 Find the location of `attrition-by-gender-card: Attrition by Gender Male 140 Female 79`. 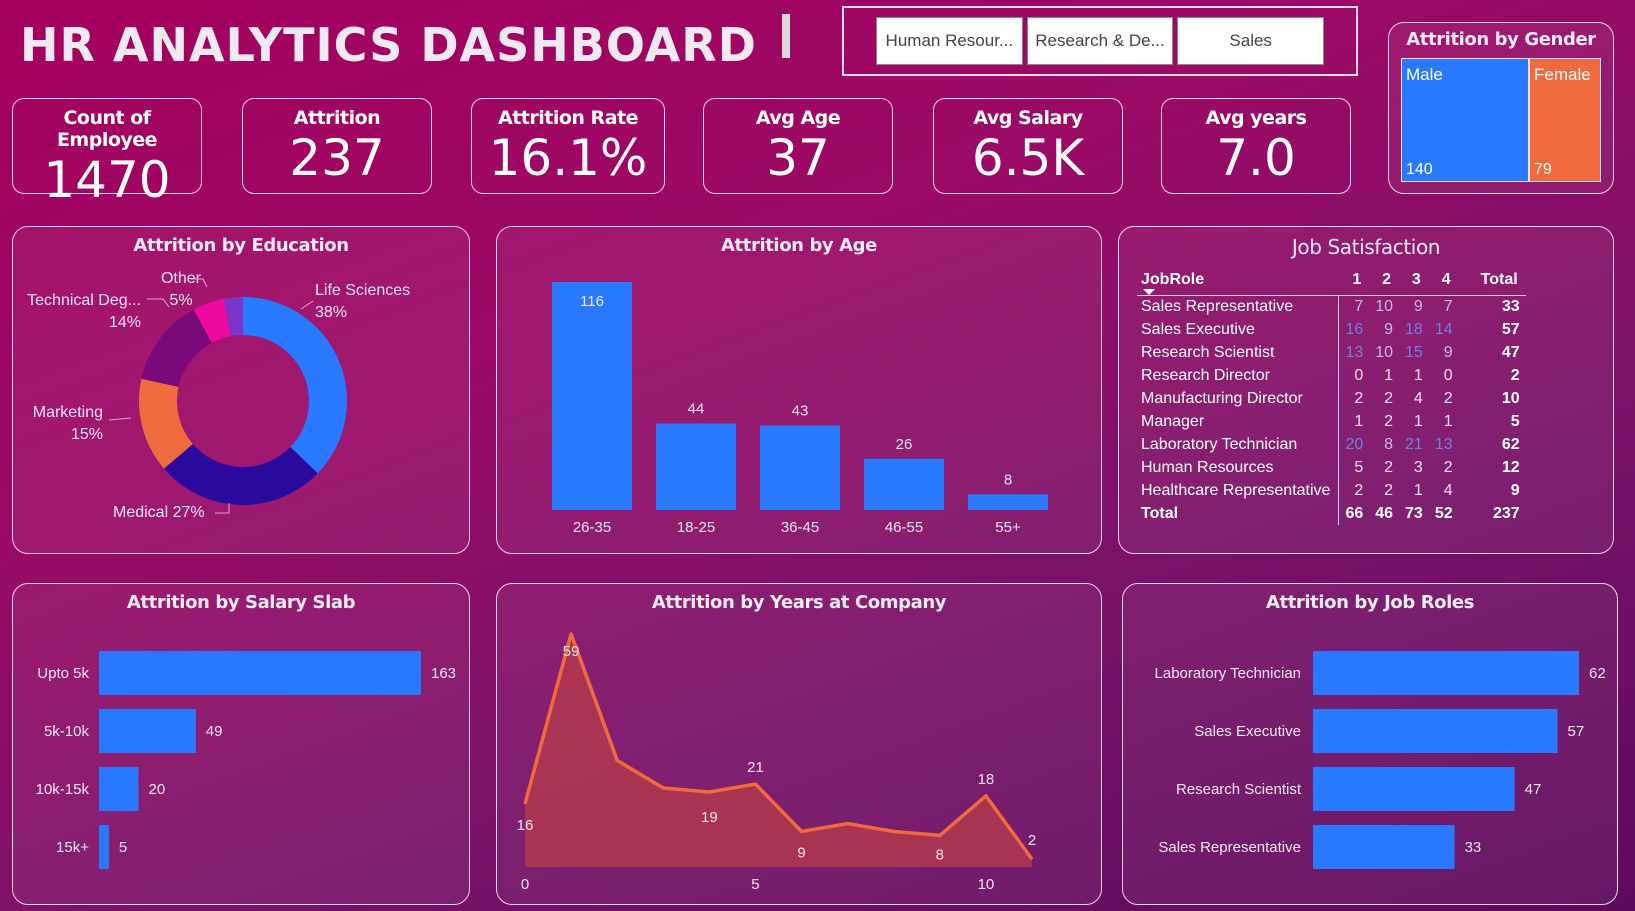

attrition-by-gender-card: Attrition by Gender Male 140 Female 79 is located at coordinates (1501, 108).